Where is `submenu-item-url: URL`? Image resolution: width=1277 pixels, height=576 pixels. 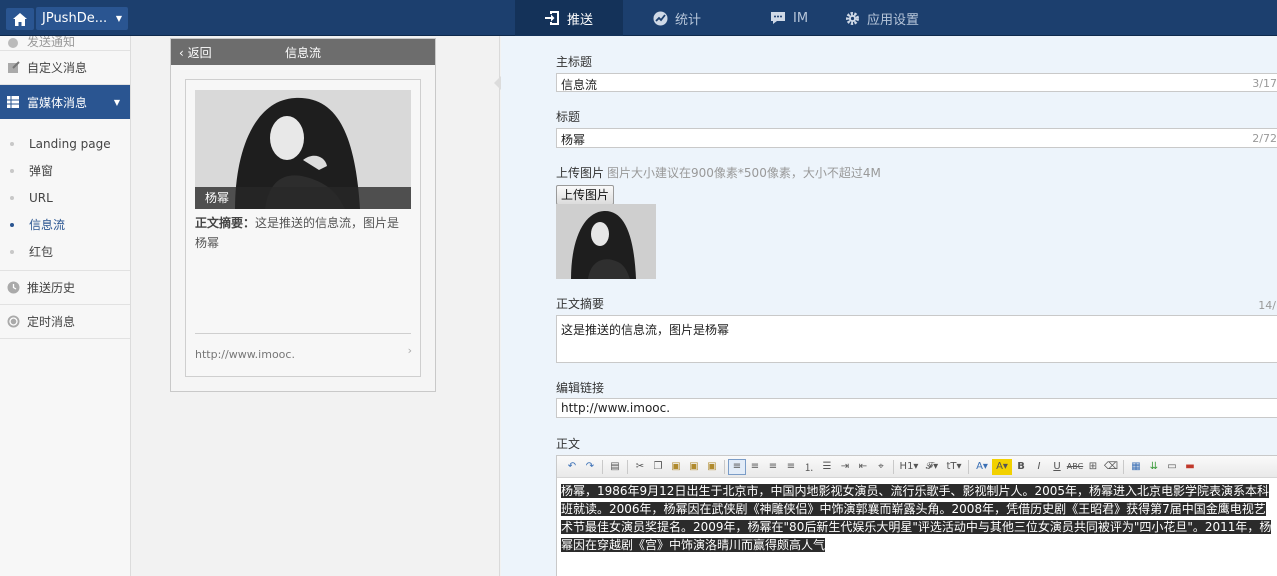 submenu-item-url: URL is located at coordinates (65, 197).